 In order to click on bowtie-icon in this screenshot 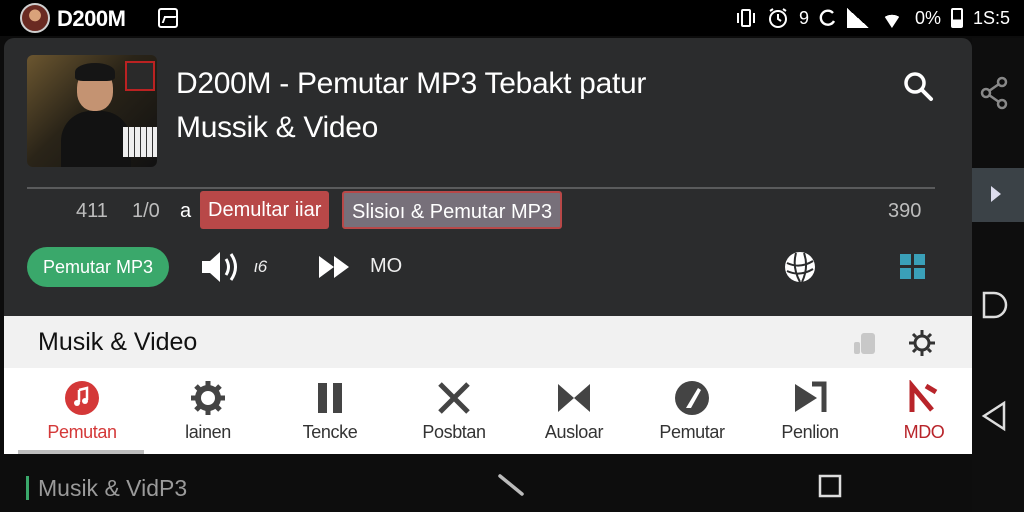, I will do `click(574, 398)`.